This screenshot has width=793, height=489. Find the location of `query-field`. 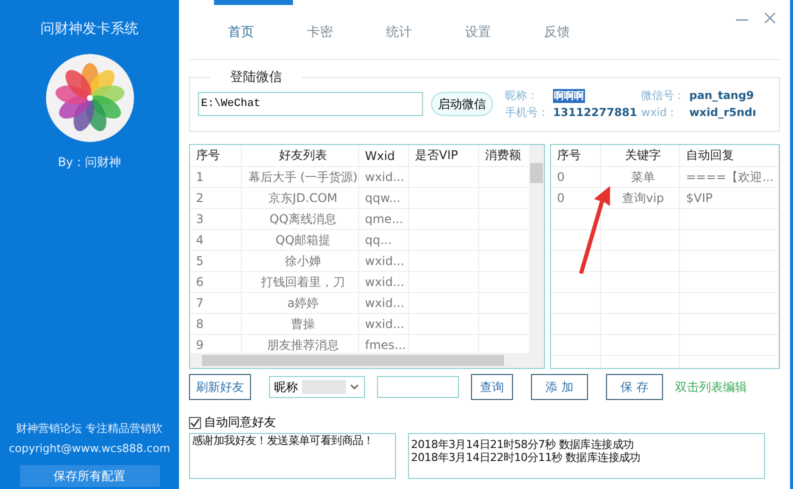

query-field is located at coordinates (418, 387).